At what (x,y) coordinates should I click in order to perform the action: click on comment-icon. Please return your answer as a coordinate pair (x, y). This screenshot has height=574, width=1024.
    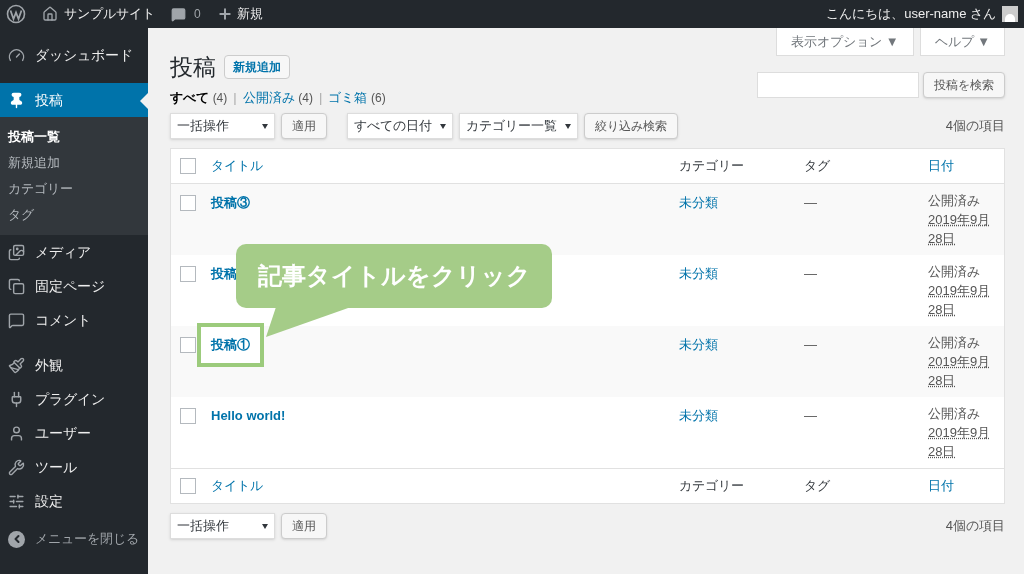
    Looking at the image, I should click on (178, 14).